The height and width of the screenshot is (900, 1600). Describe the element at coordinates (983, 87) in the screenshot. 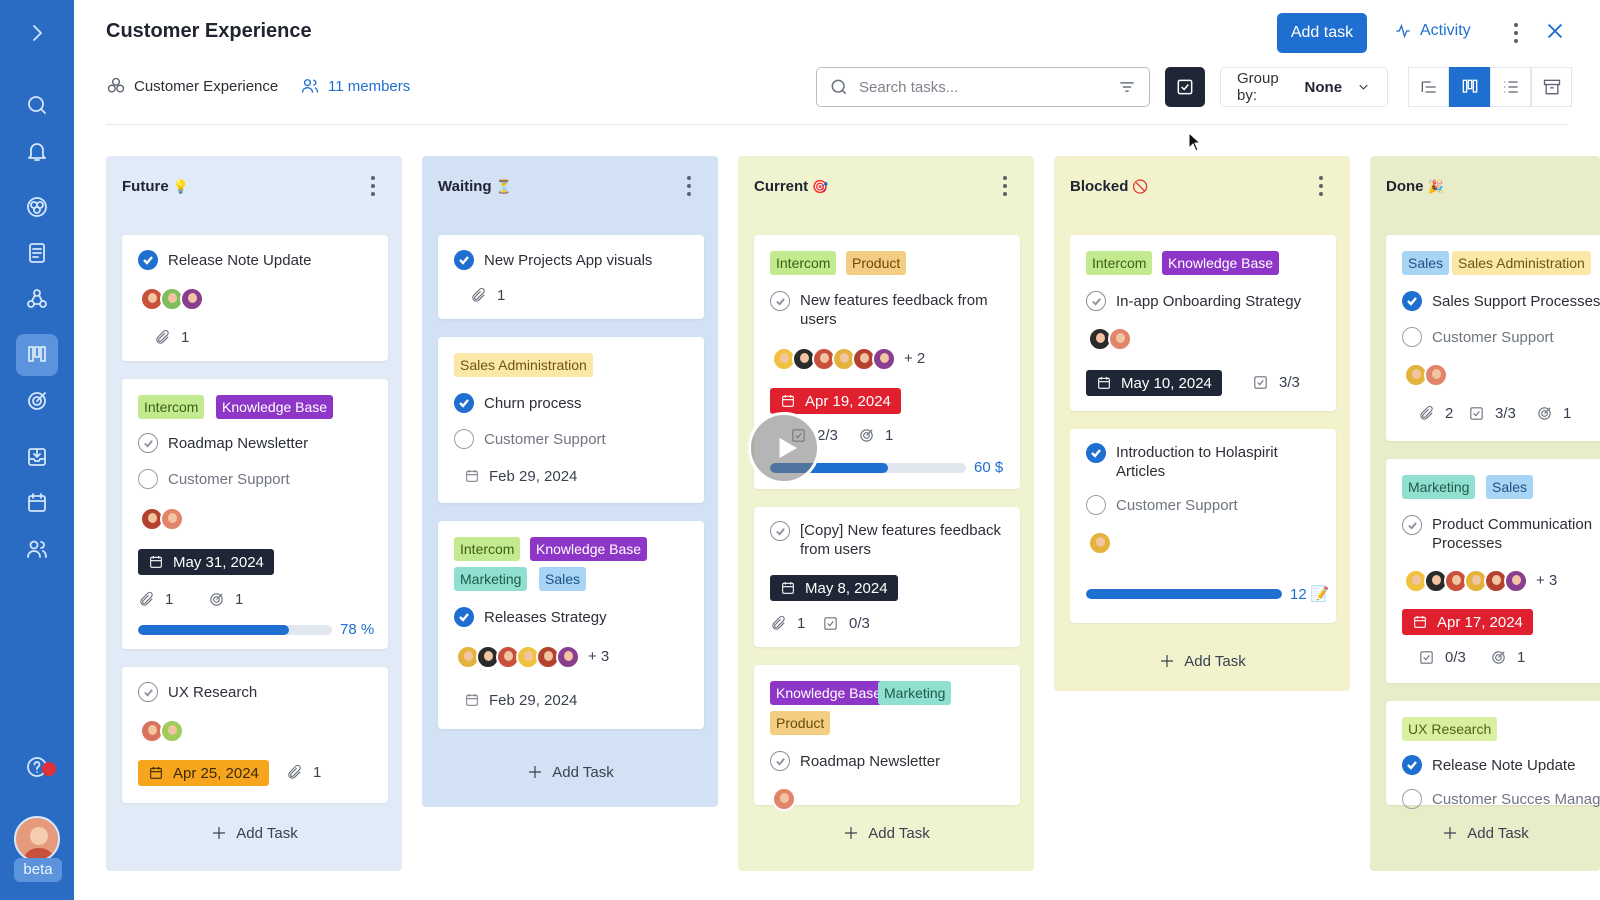

I see `search-input` at that location.